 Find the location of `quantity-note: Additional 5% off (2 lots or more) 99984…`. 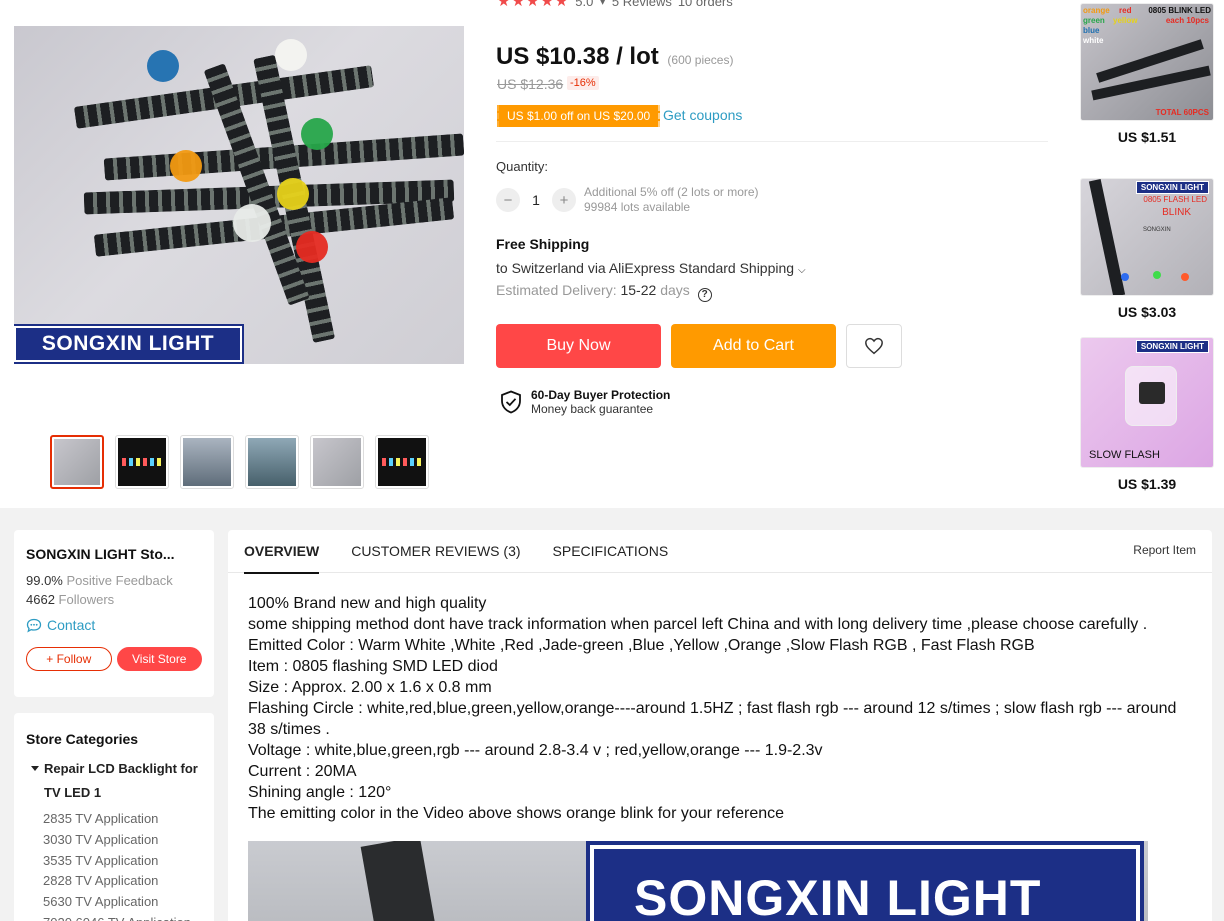

quantity-note: Additional 5% off (2 lots or more) 99984… is located at coordinates (671, 199).